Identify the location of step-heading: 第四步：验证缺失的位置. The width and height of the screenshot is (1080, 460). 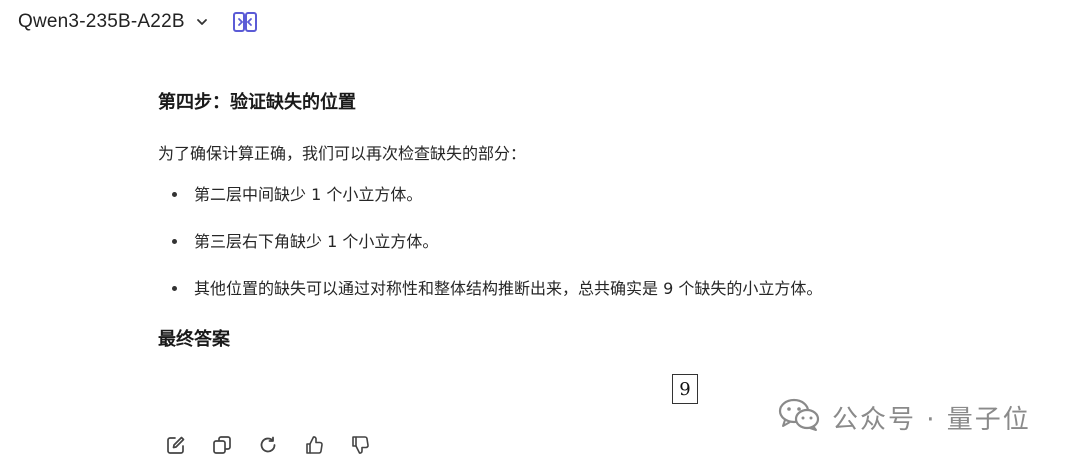
(257, 102).